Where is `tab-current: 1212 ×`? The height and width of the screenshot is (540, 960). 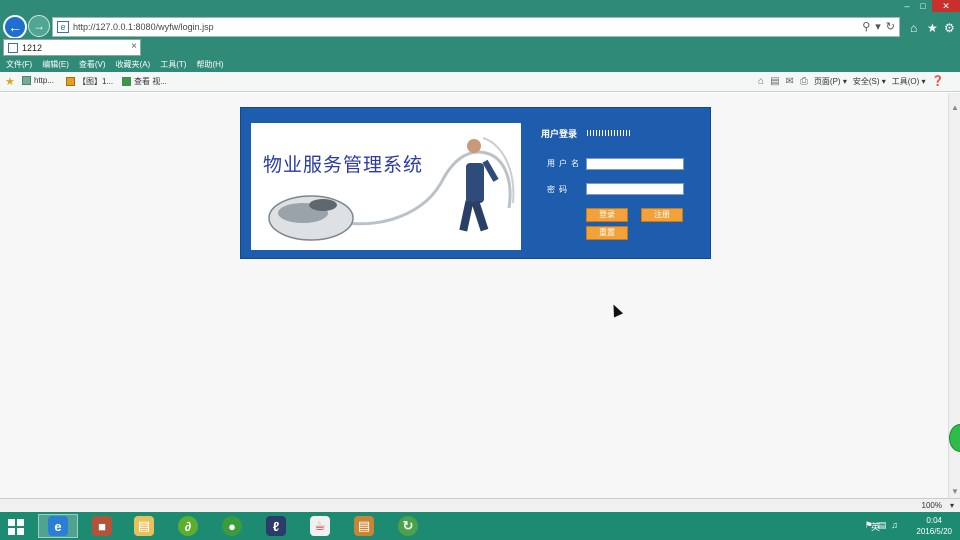 tab-current: 1212 × is located at coordinates (72, 47).